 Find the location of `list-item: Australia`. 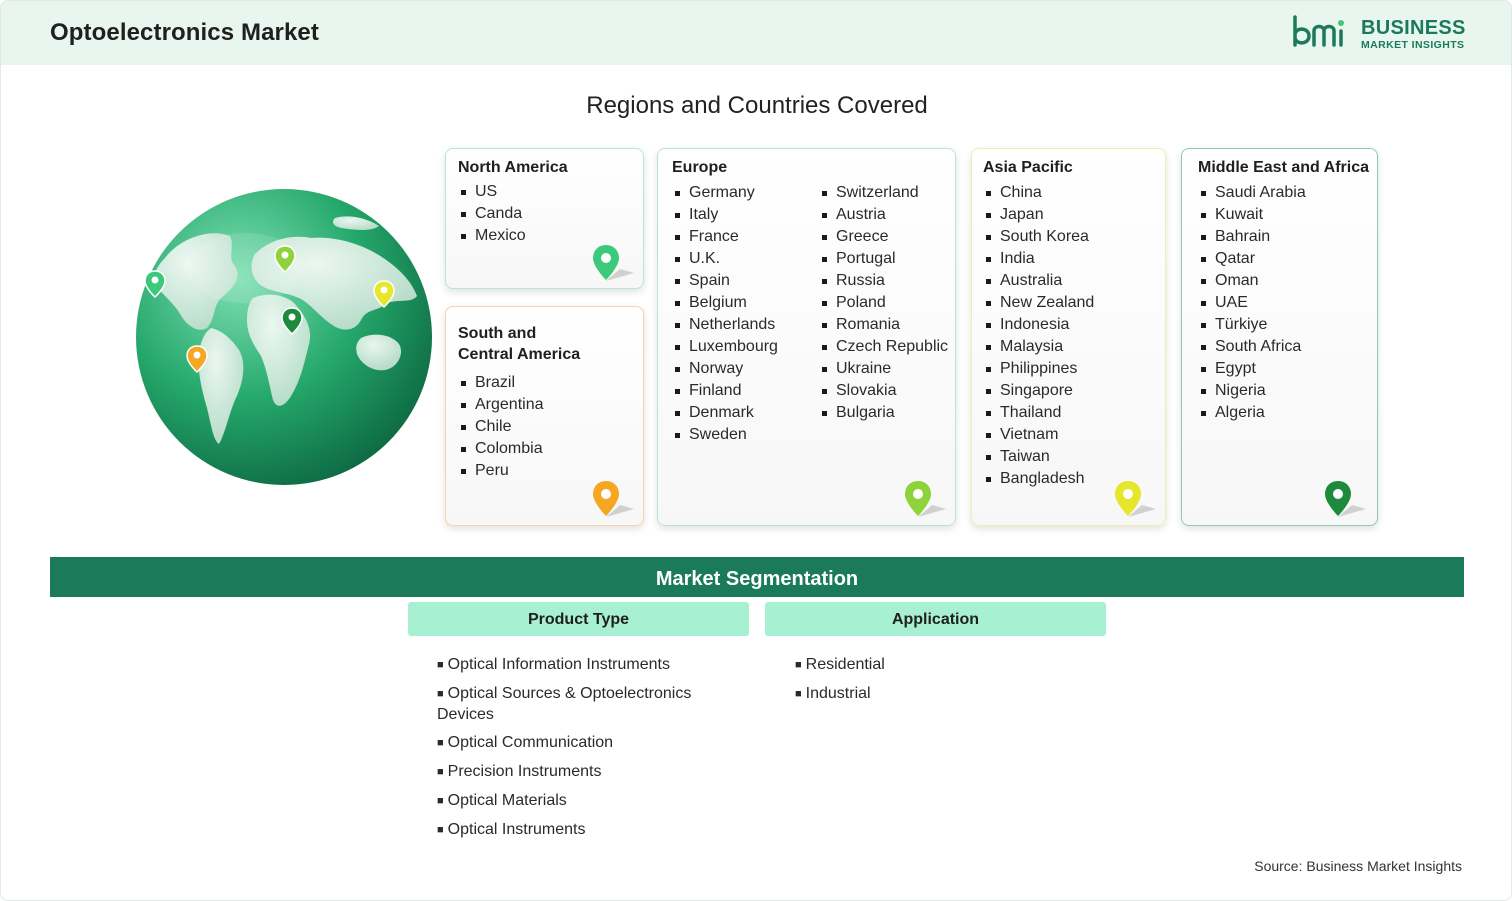

list-item: Australia is located at coordinates (1038, 281).